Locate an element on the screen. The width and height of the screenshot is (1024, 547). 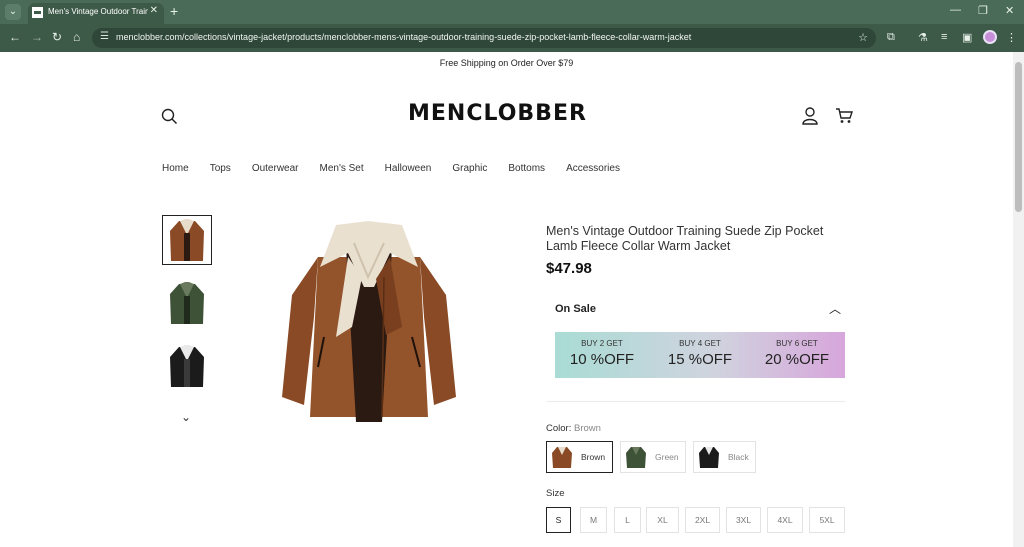
color-label: Color: Brown is located at coordinates (573, 428).